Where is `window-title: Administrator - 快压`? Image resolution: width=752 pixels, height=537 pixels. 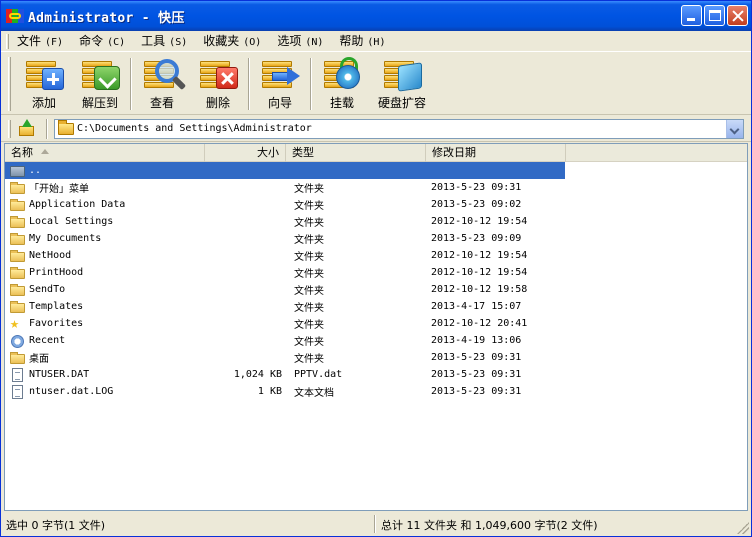 window-title: Administrator - 快压 is located at coordinates (106, 18).